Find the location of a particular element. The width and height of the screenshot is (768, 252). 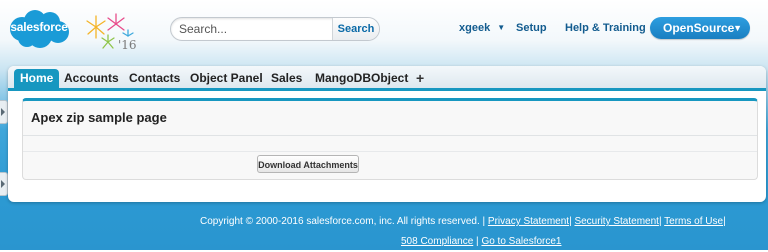

go-to-salesforce1-link: Go to Salesforce1 is located at coordinates (521, 241).